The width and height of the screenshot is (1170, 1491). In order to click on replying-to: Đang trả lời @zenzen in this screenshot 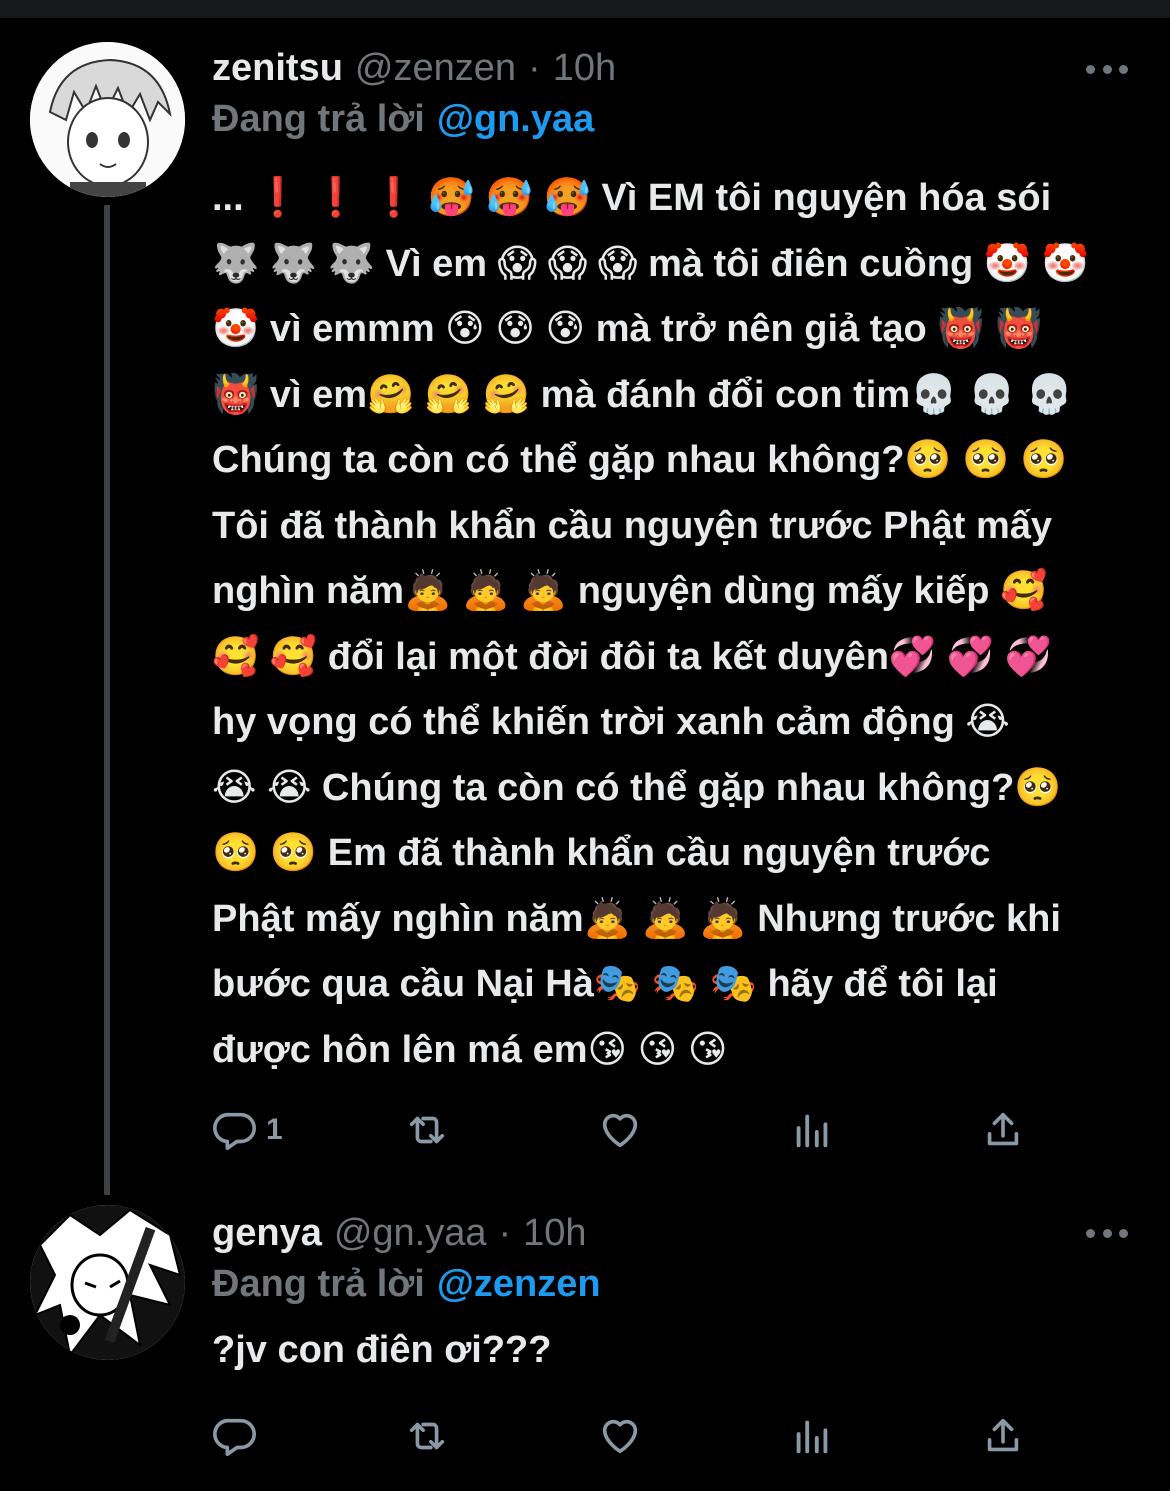, I will do `click(406, 1284)`.